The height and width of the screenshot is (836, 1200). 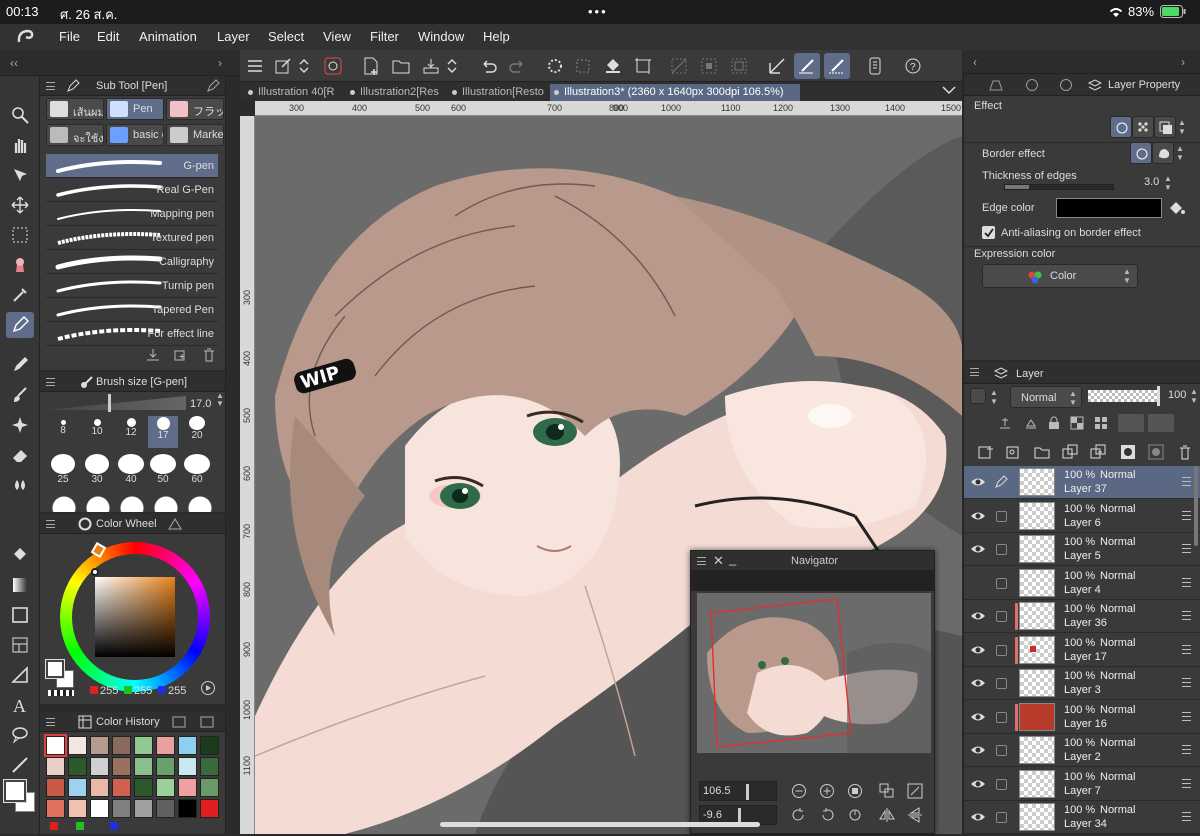 I want to click on layer-row: 100 % Normal Layer 7, so click(x=1082, y=784).